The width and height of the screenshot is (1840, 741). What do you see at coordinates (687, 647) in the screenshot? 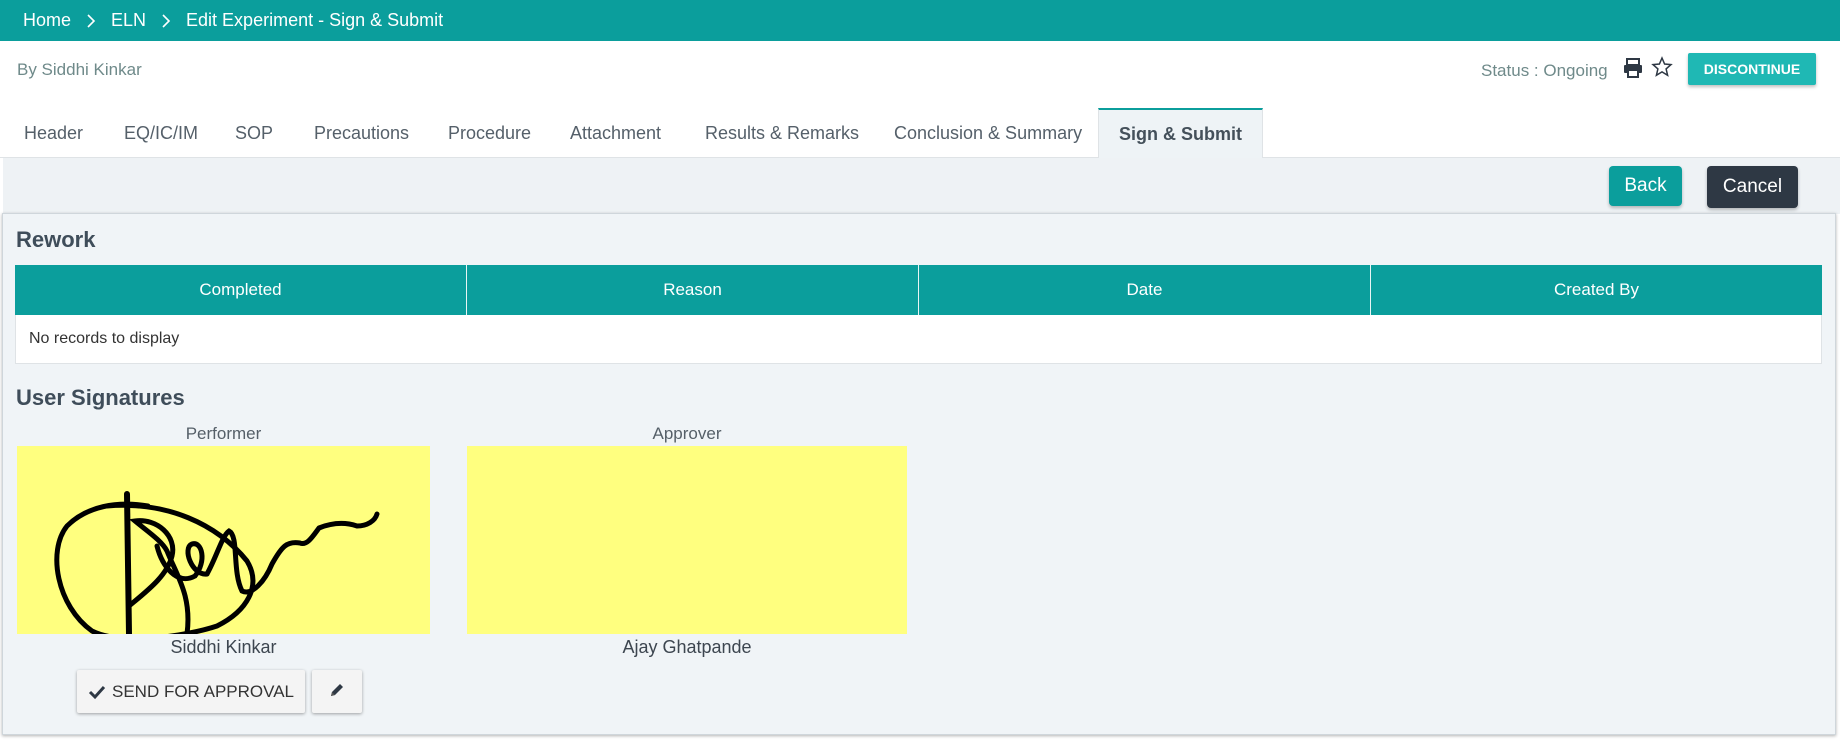
I see `approver-name: Ajay Ghatpande` at bounding box center [687, 647].